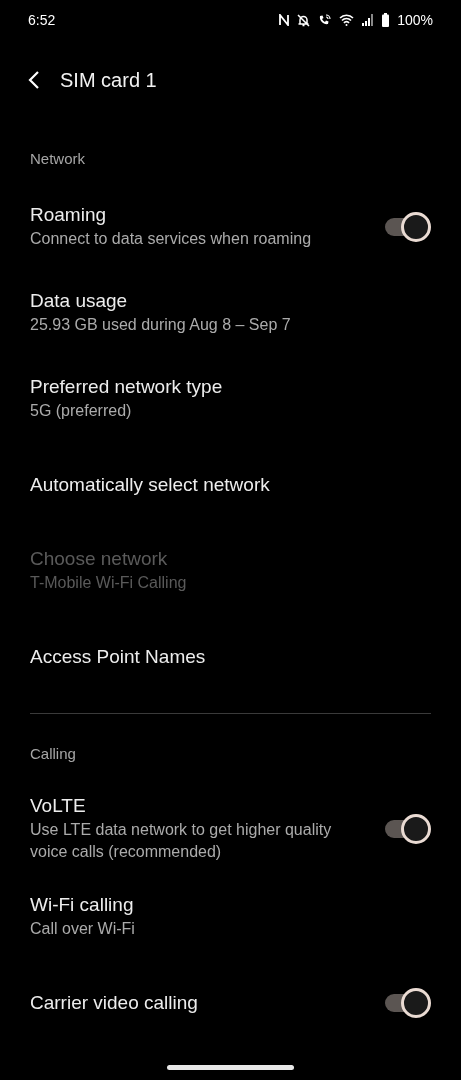  I want to click on nfc-icon, so click(284, 20).